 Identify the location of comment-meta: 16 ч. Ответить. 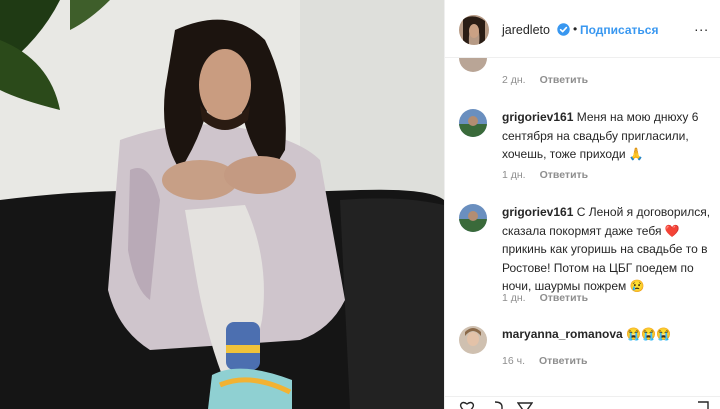
(545, 361).